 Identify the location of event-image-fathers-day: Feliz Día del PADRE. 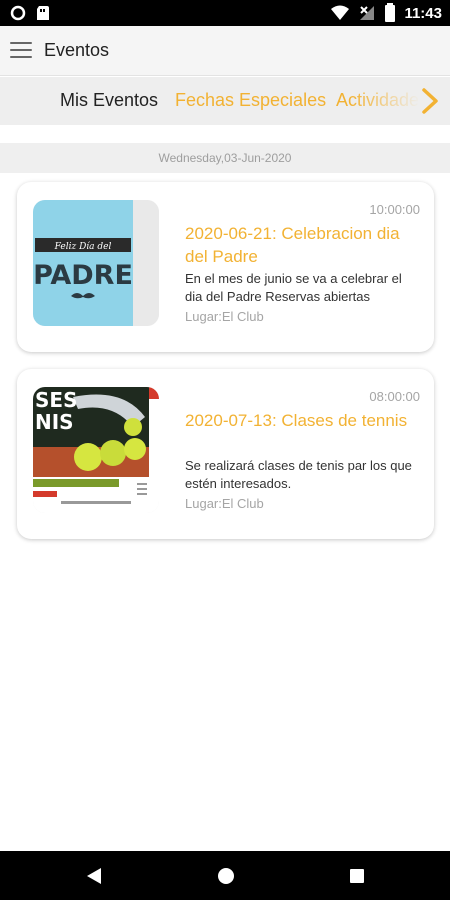
(96, 263).